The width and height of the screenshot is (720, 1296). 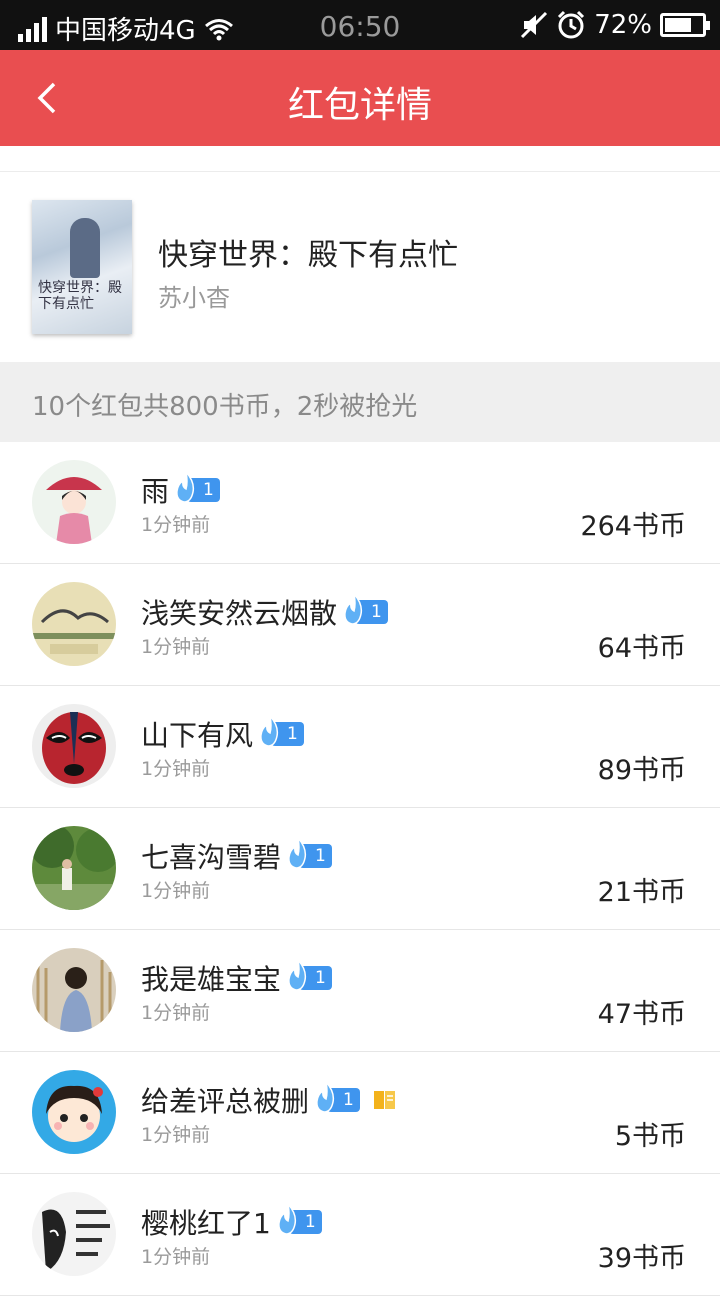 What do you see at coordinates (641, 892) in the screenshot?
I see `grab-amount: 21书币` at bounding box center [641, 892].